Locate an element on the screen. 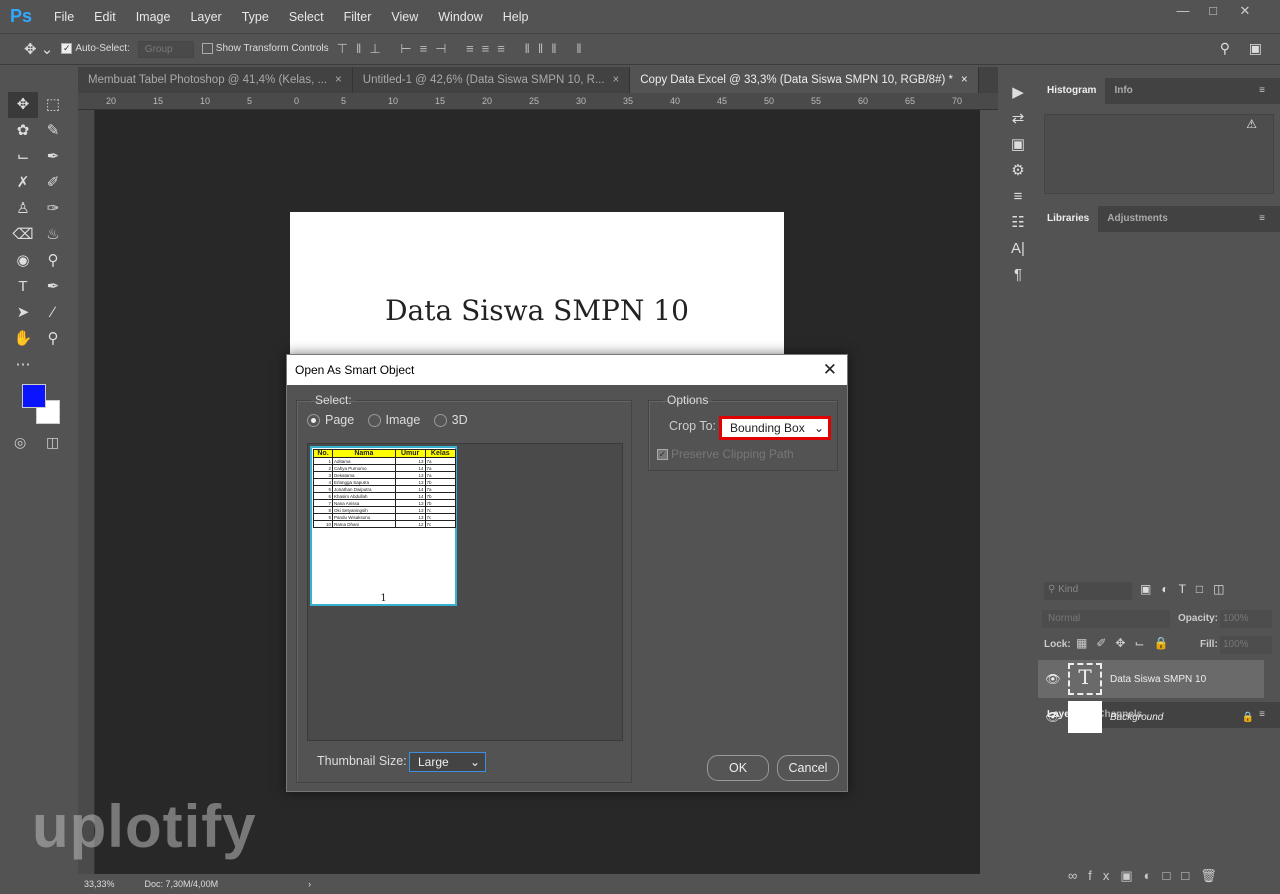 The height and width of the screenshot is (894, 1280). status-arrow-icon: › is located at coordinates (309, 884).